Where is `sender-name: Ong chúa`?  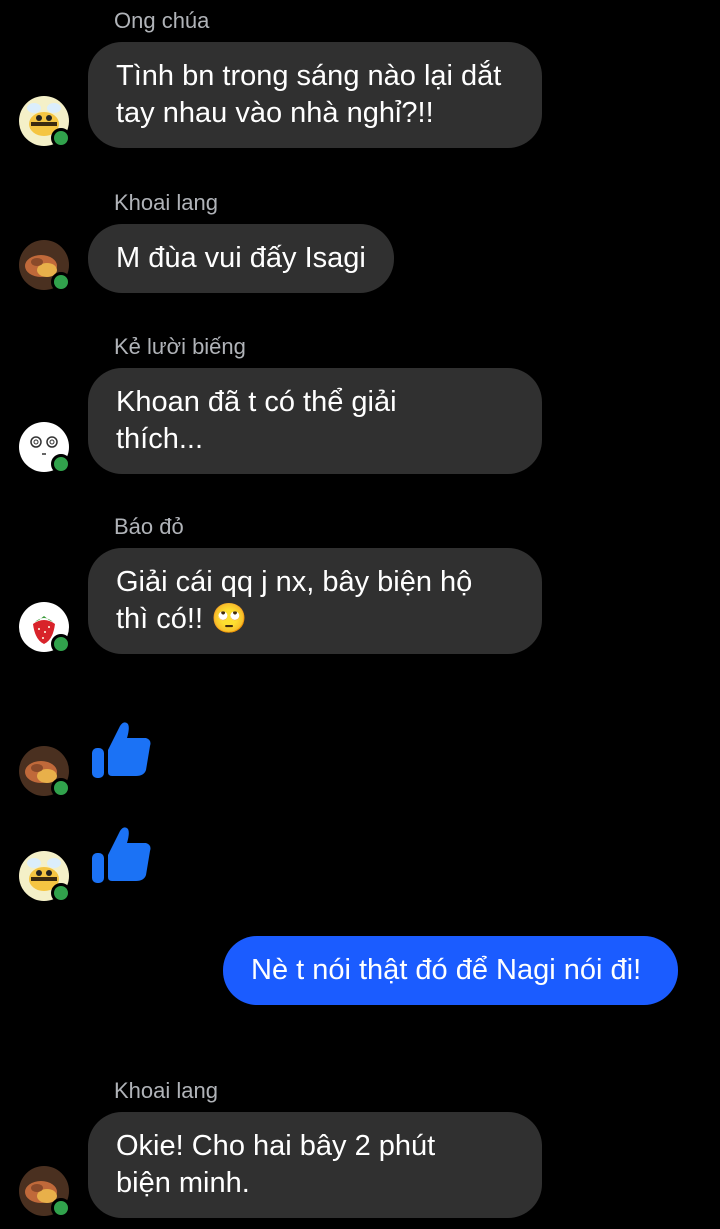 sender-name: Ong chúa is located at coordinates (162, 20).